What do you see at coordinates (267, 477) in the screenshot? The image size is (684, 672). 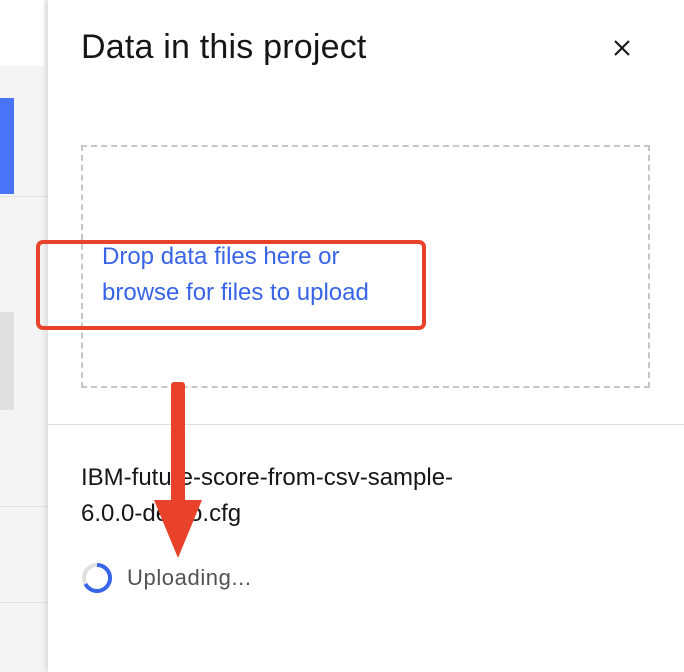 I see `file-name-line1: IBM-future-score-from-csv-sample-` at bounding box center [267, 477].